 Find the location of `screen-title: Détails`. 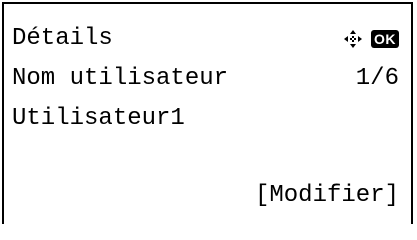

screen-title: Détails is located at coordinates (62, 38).